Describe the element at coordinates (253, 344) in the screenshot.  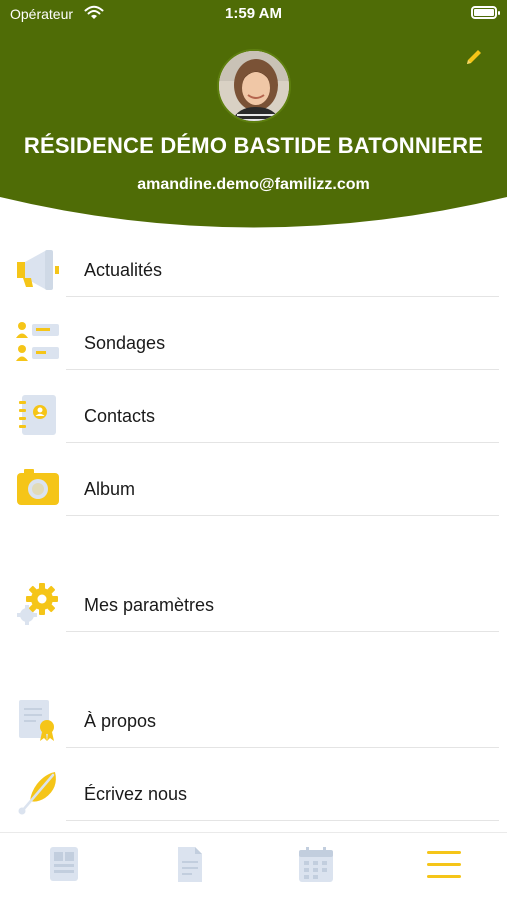
I see `menu-item-polls: Sondages` at that location.